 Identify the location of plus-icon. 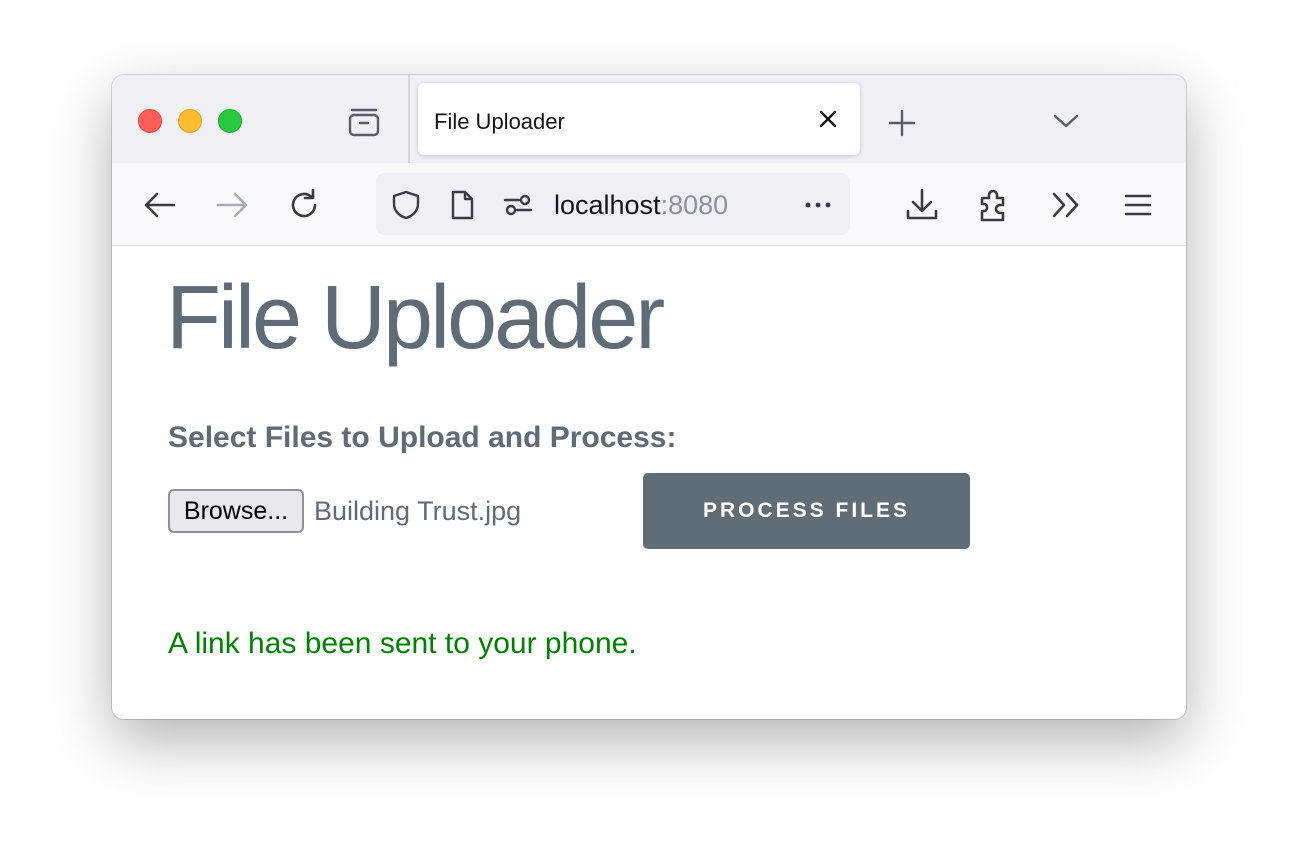
(902, 123).